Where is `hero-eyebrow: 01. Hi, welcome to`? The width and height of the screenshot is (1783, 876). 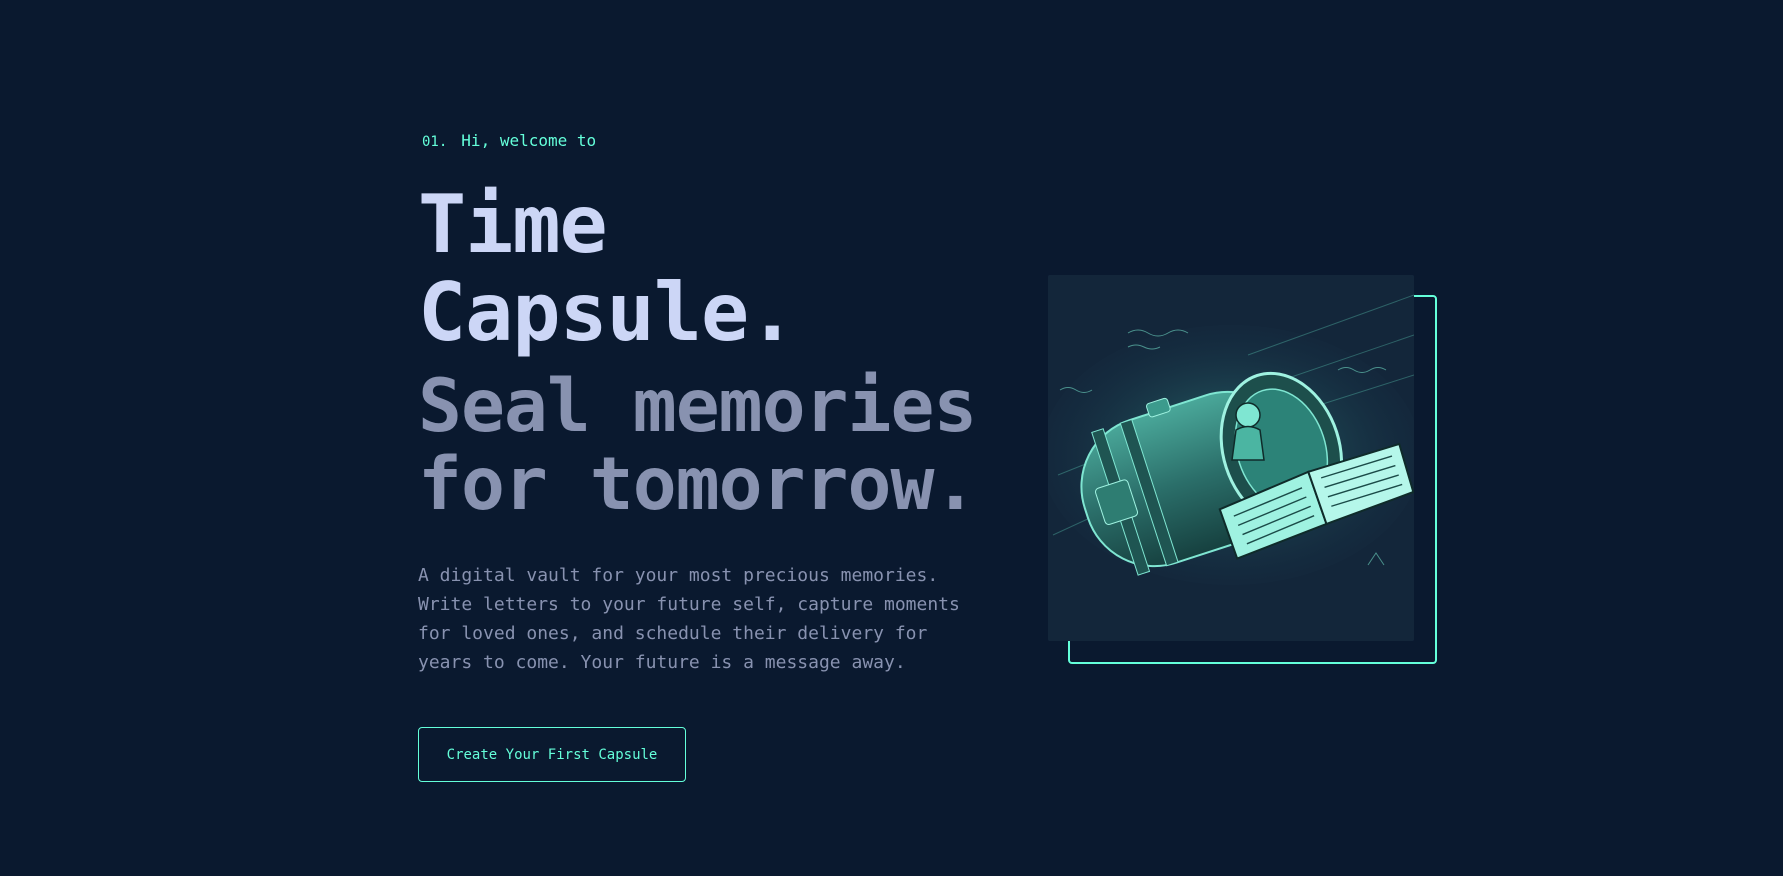
hero-eyebrow: 01. Hi, welcome to is located at coordinates (509, 140).